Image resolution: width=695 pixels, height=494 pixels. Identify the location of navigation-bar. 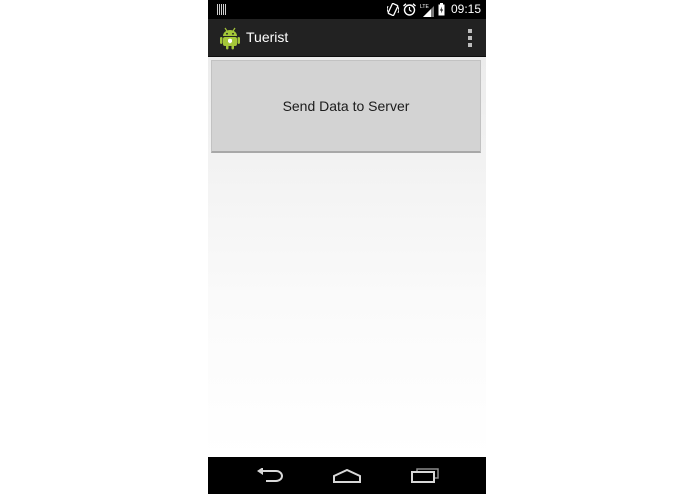
(347, 475).